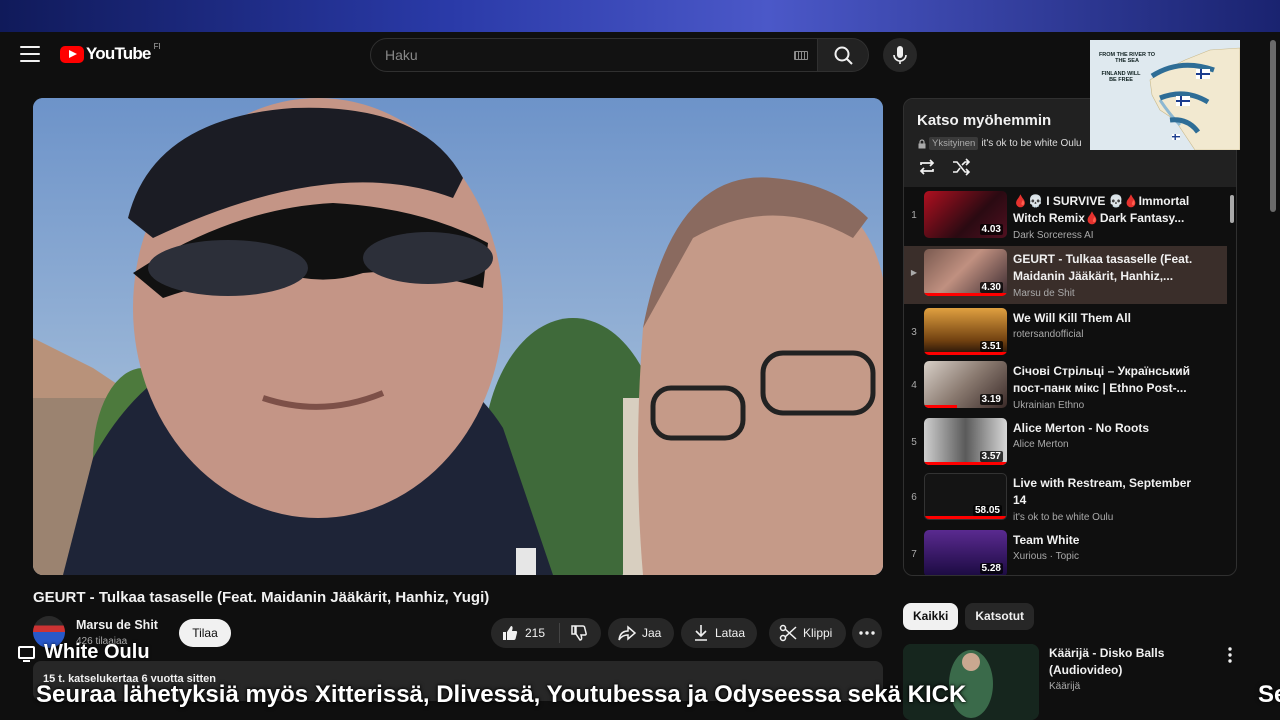  I want to click on subscribe-button: Tilaa, so click(205, 633).